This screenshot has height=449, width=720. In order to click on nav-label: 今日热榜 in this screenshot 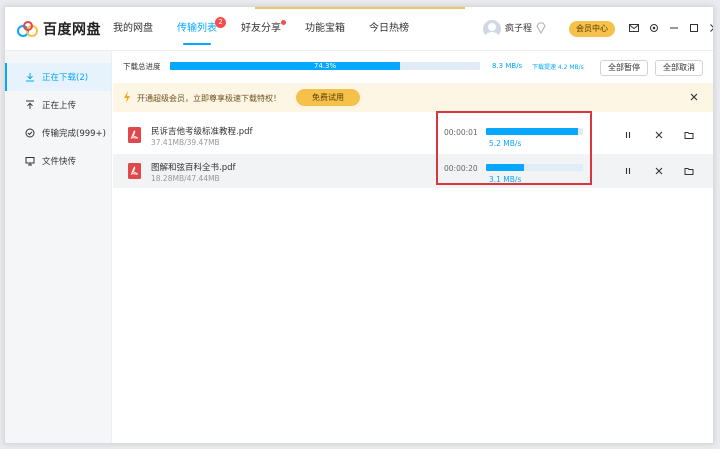, I will do `click(389, 28)`.